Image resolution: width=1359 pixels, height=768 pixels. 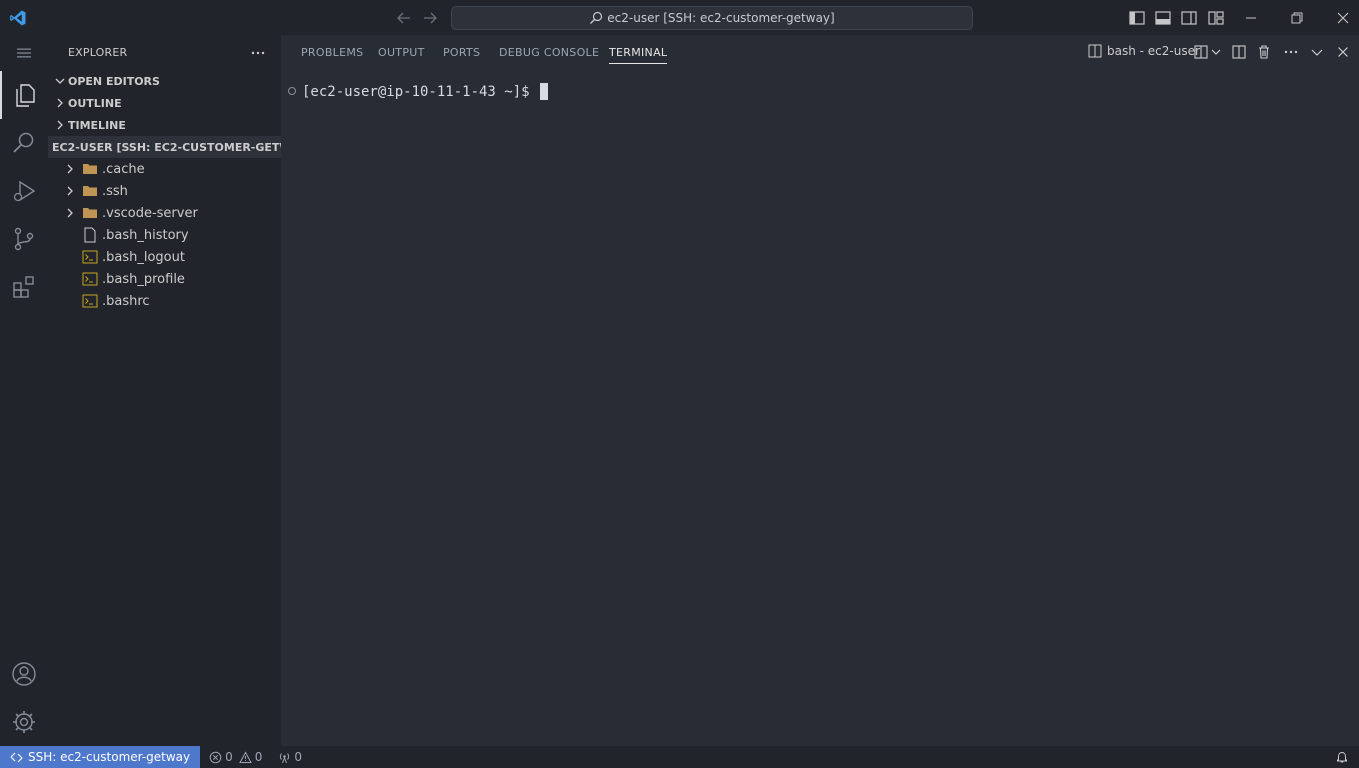 I want to click on command-center-search: ec2-user [SSH: ec2-customer-getway], so click(x=712, y=18).